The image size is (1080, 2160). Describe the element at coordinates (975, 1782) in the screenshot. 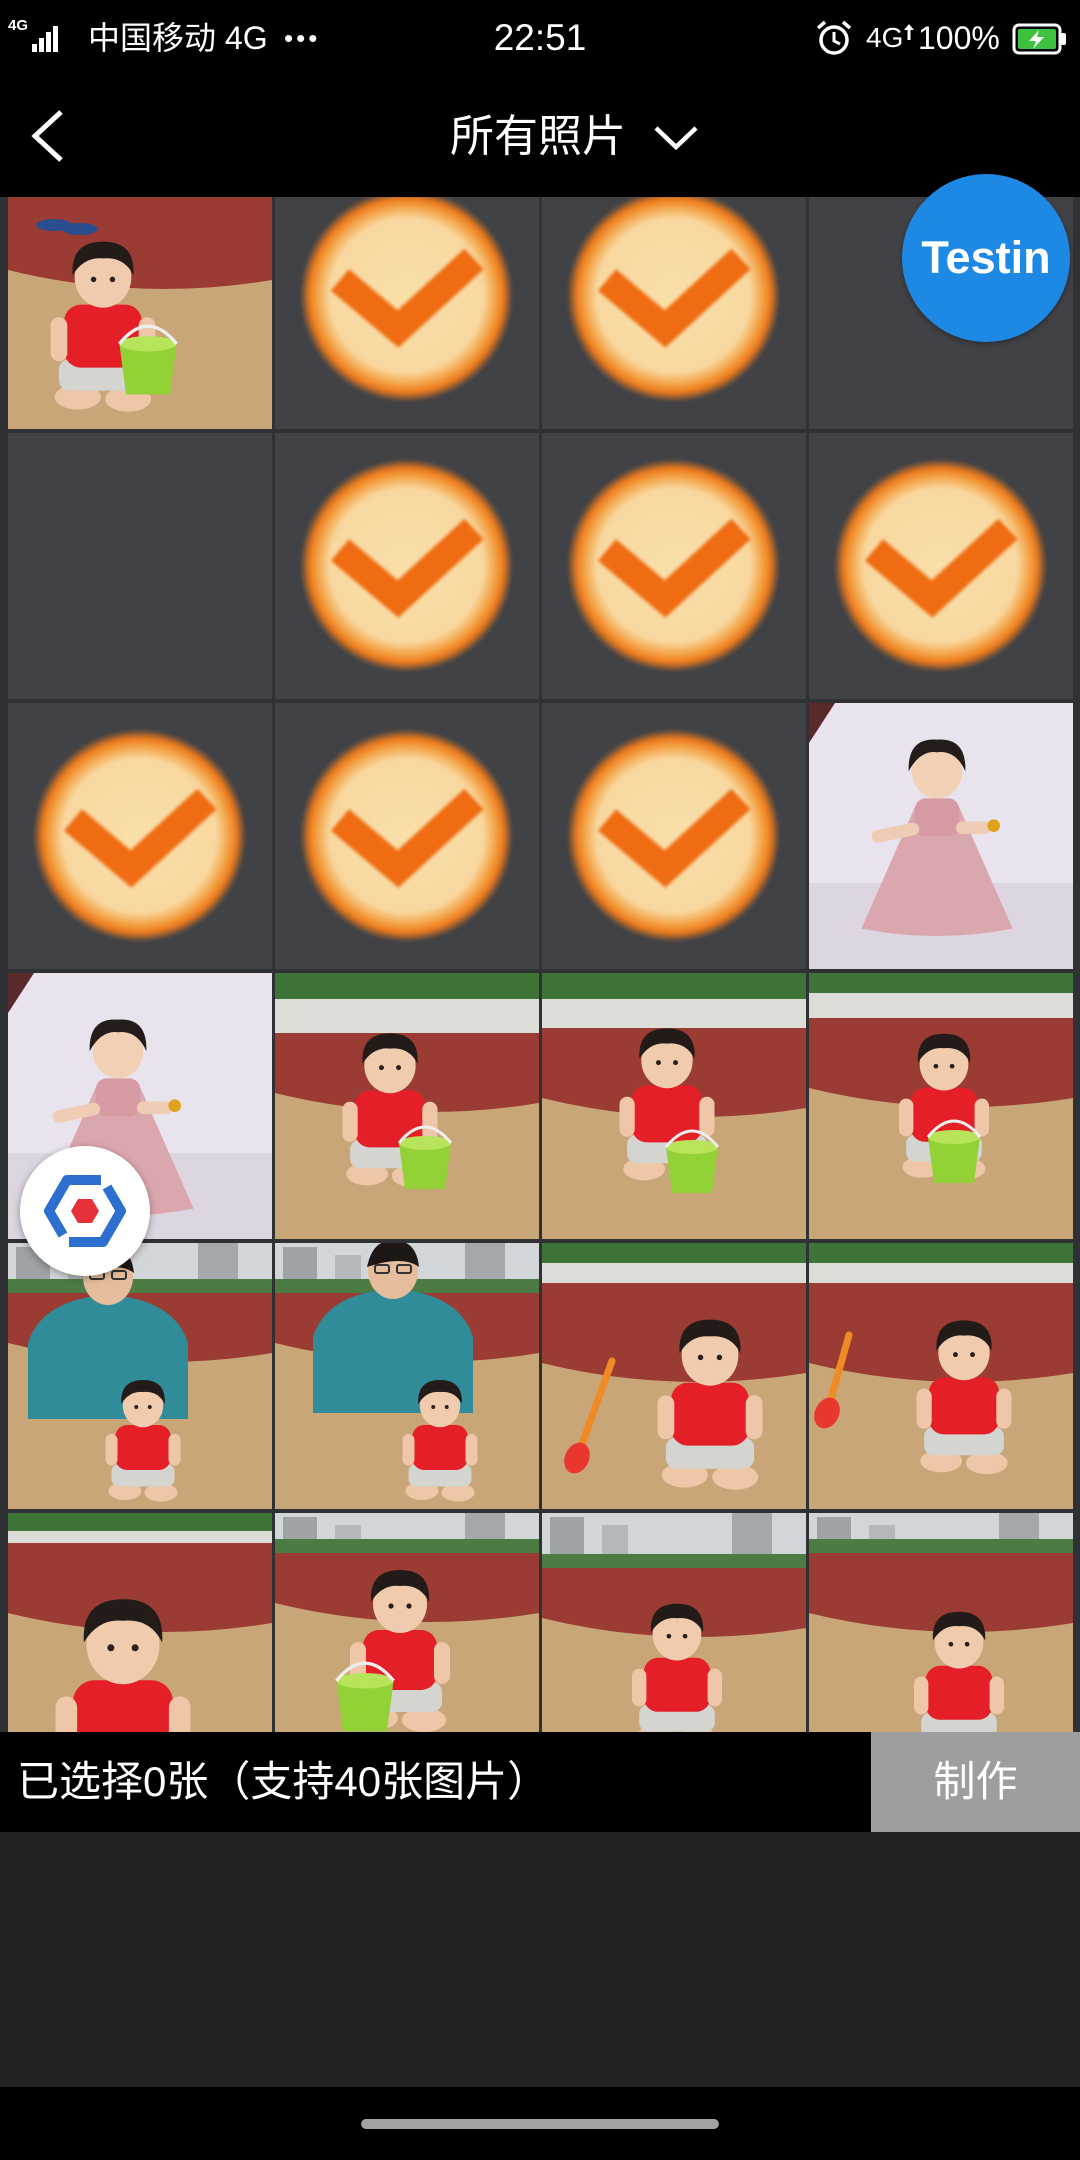

I see `make-button: 制作` at that location.